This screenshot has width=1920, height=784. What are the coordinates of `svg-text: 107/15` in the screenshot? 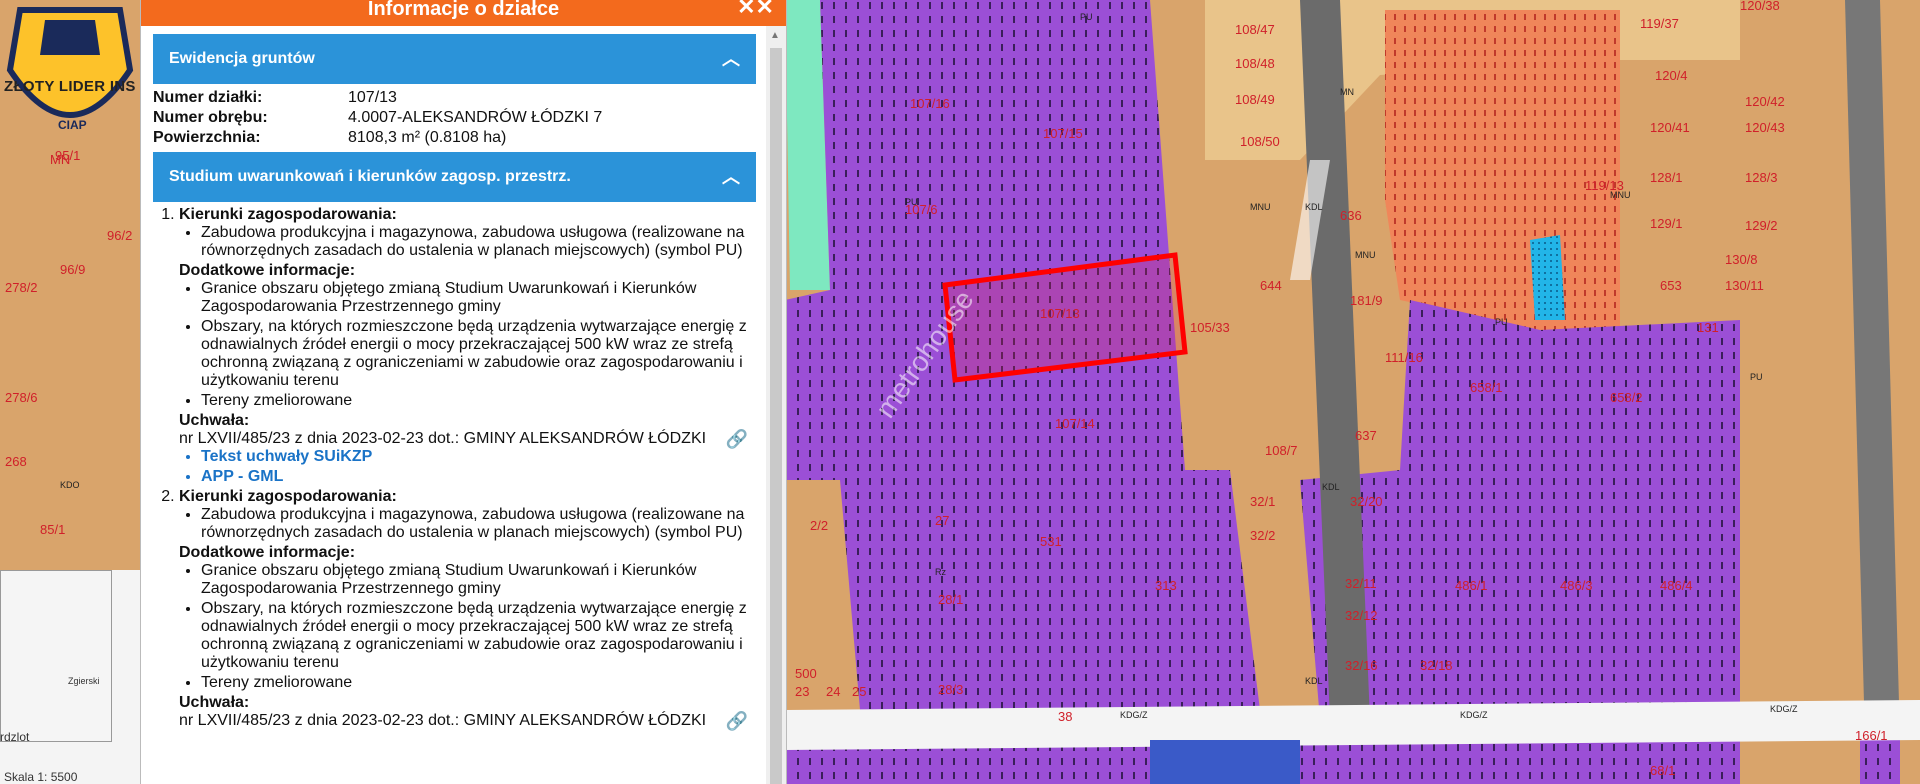 It's located at (1063, 133).